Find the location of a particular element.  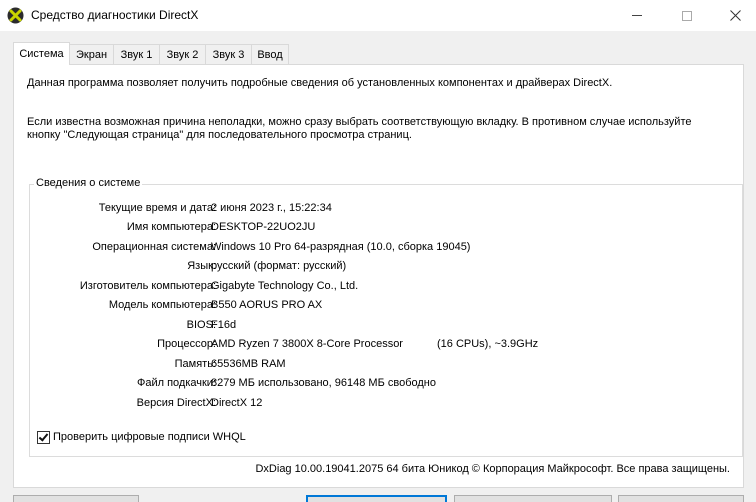

info-value: русский (формат: русский) is located at coordinates (279, 266).